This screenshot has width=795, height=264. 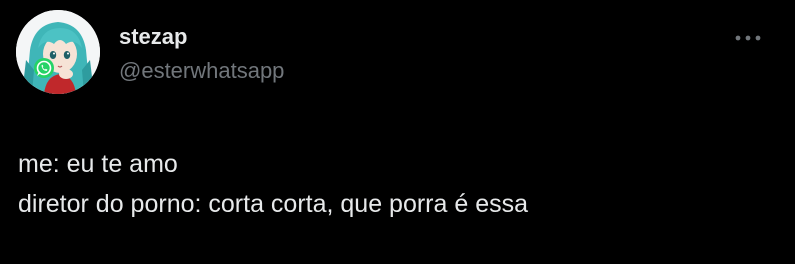 I want to click on author-handle: @esterwhatsapp, so click(x=201, y=71).